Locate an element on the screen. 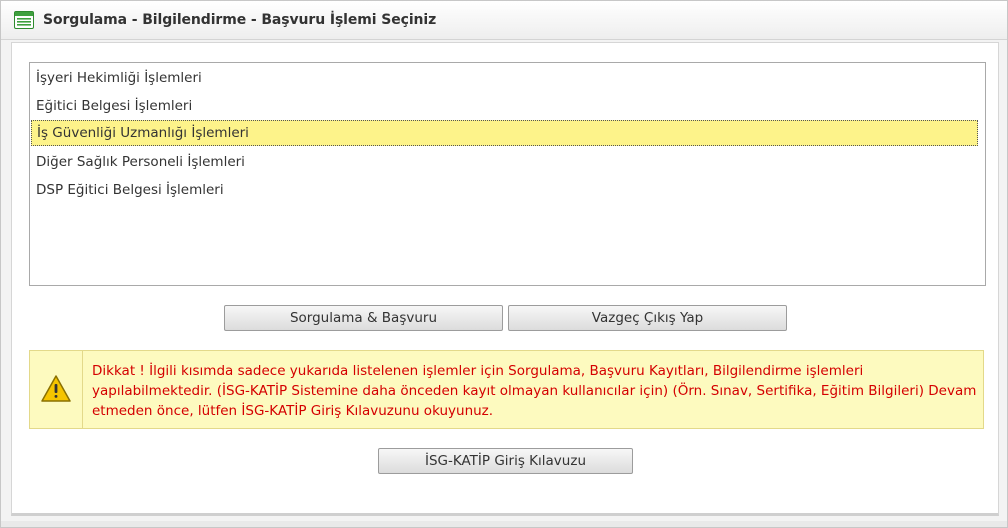 This screenshot has height=528, width=1008. list-item-diger-saglik-personeli: Diğer Sağlık Personeli İşlemleri is located at coordinates (503, 162).